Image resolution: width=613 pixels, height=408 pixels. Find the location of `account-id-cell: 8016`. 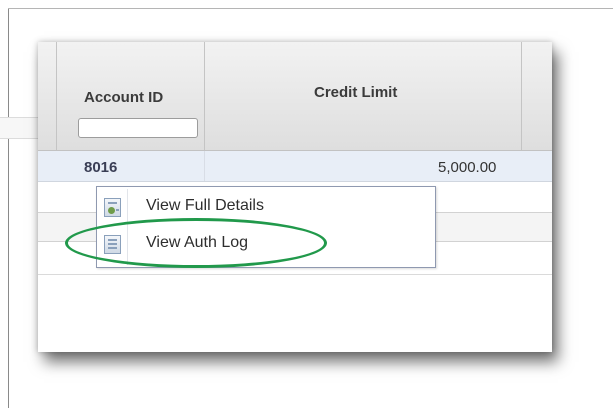

account-id-cell: 8016 is located at coordinates (101, 167).